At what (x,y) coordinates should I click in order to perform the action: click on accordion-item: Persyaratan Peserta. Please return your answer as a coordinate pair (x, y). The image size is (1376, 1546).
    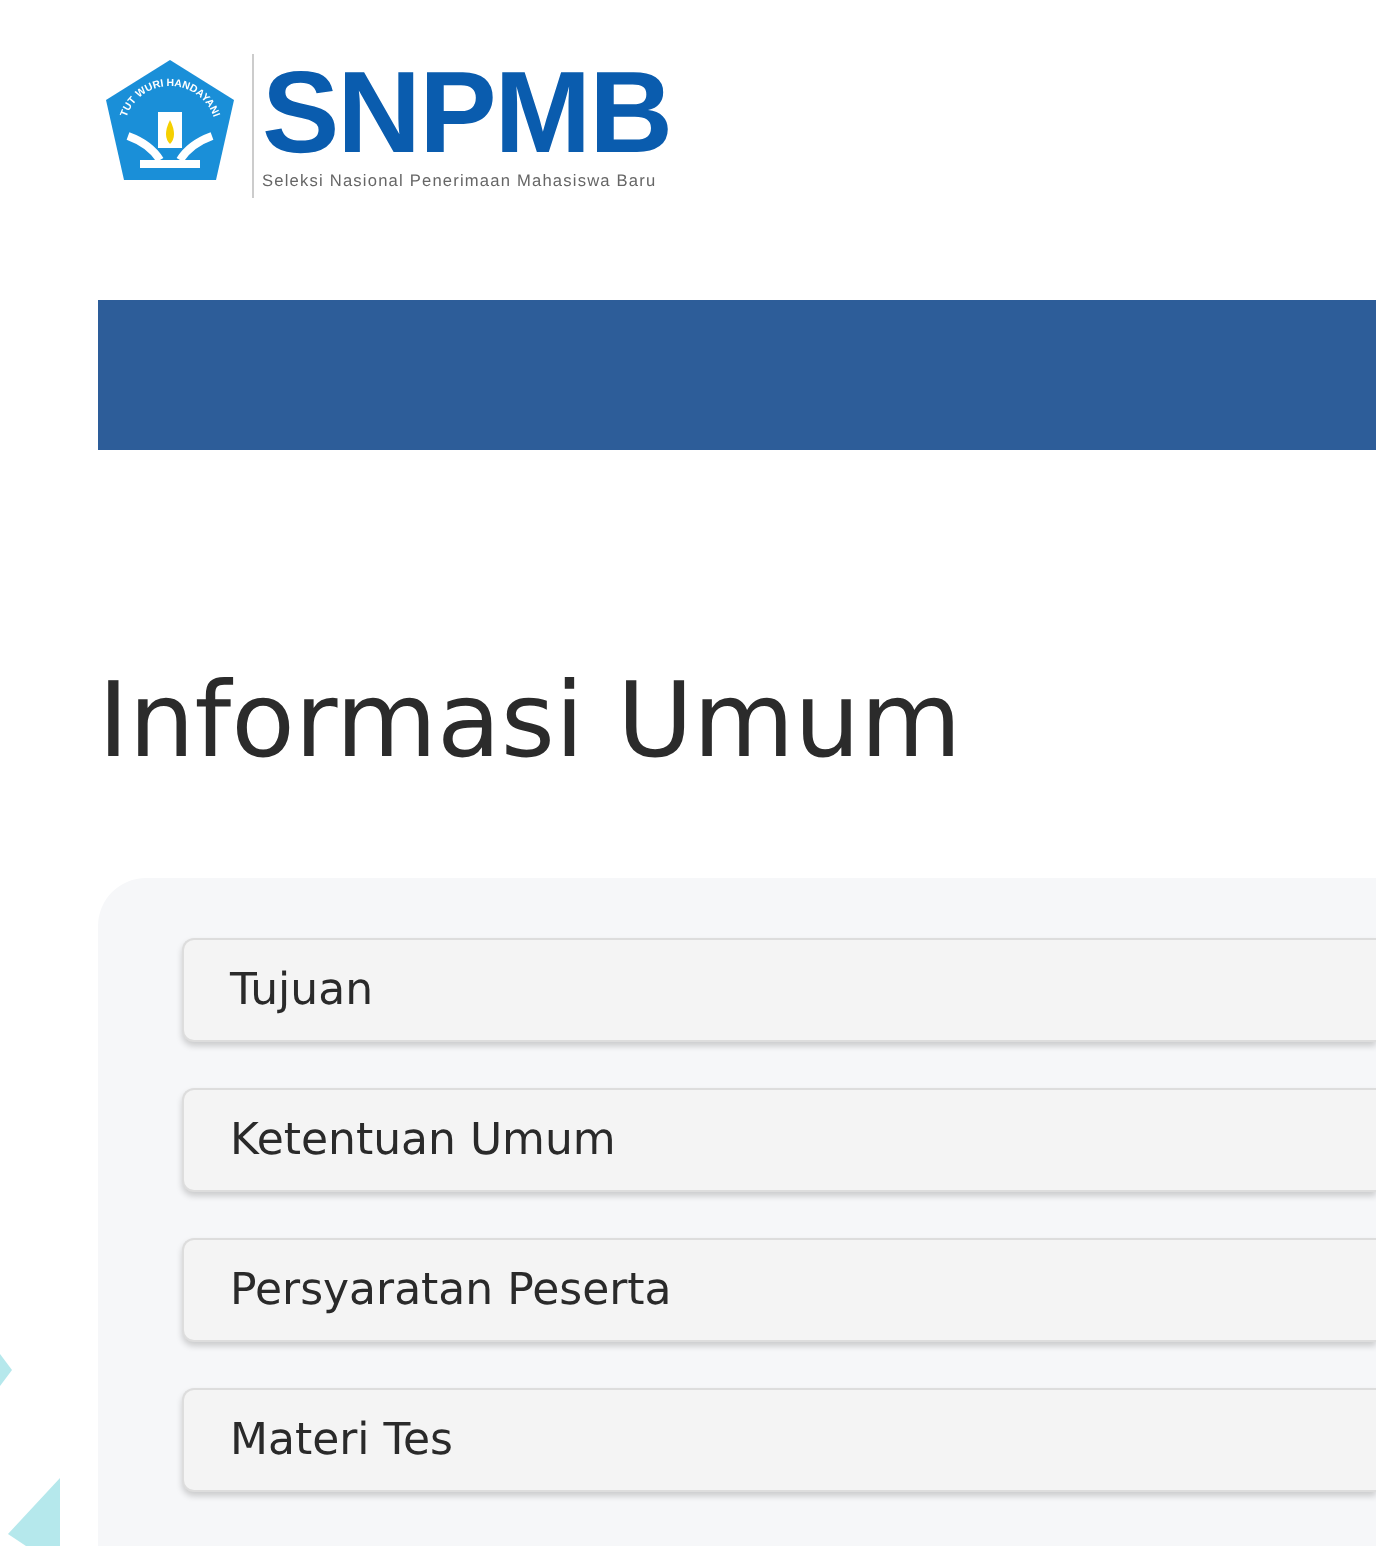
    Looking at the image, I should click on (779, 1290).